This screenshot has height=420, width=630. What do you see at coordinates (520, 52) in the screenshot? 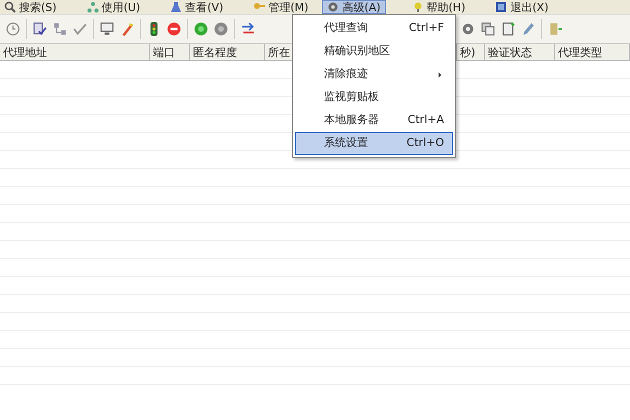
I see `column-header: 验证状态` at bounding box center [520, 52].